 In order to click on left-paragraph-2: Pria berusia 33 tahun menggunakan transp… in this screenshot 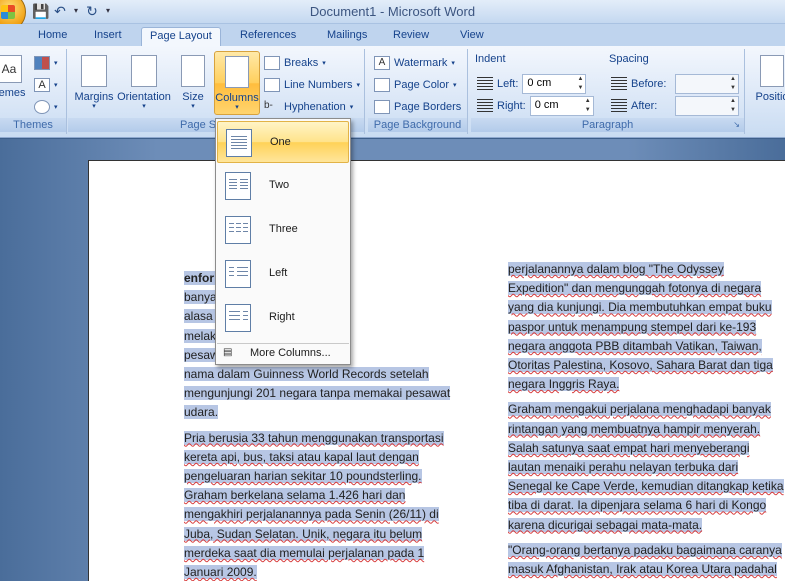, I will do `click(324, 505)`.